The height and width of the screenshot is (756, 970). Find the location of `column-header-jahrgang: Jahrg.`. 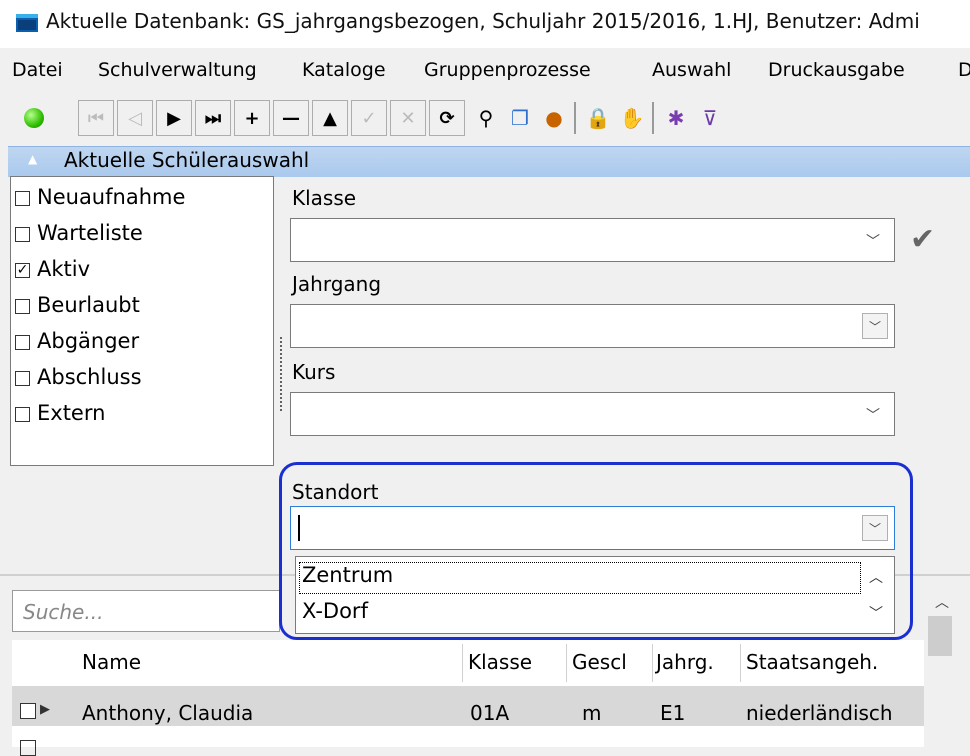

column-header-jahrgang: Jahrg. is located at coordinates (685, 662).